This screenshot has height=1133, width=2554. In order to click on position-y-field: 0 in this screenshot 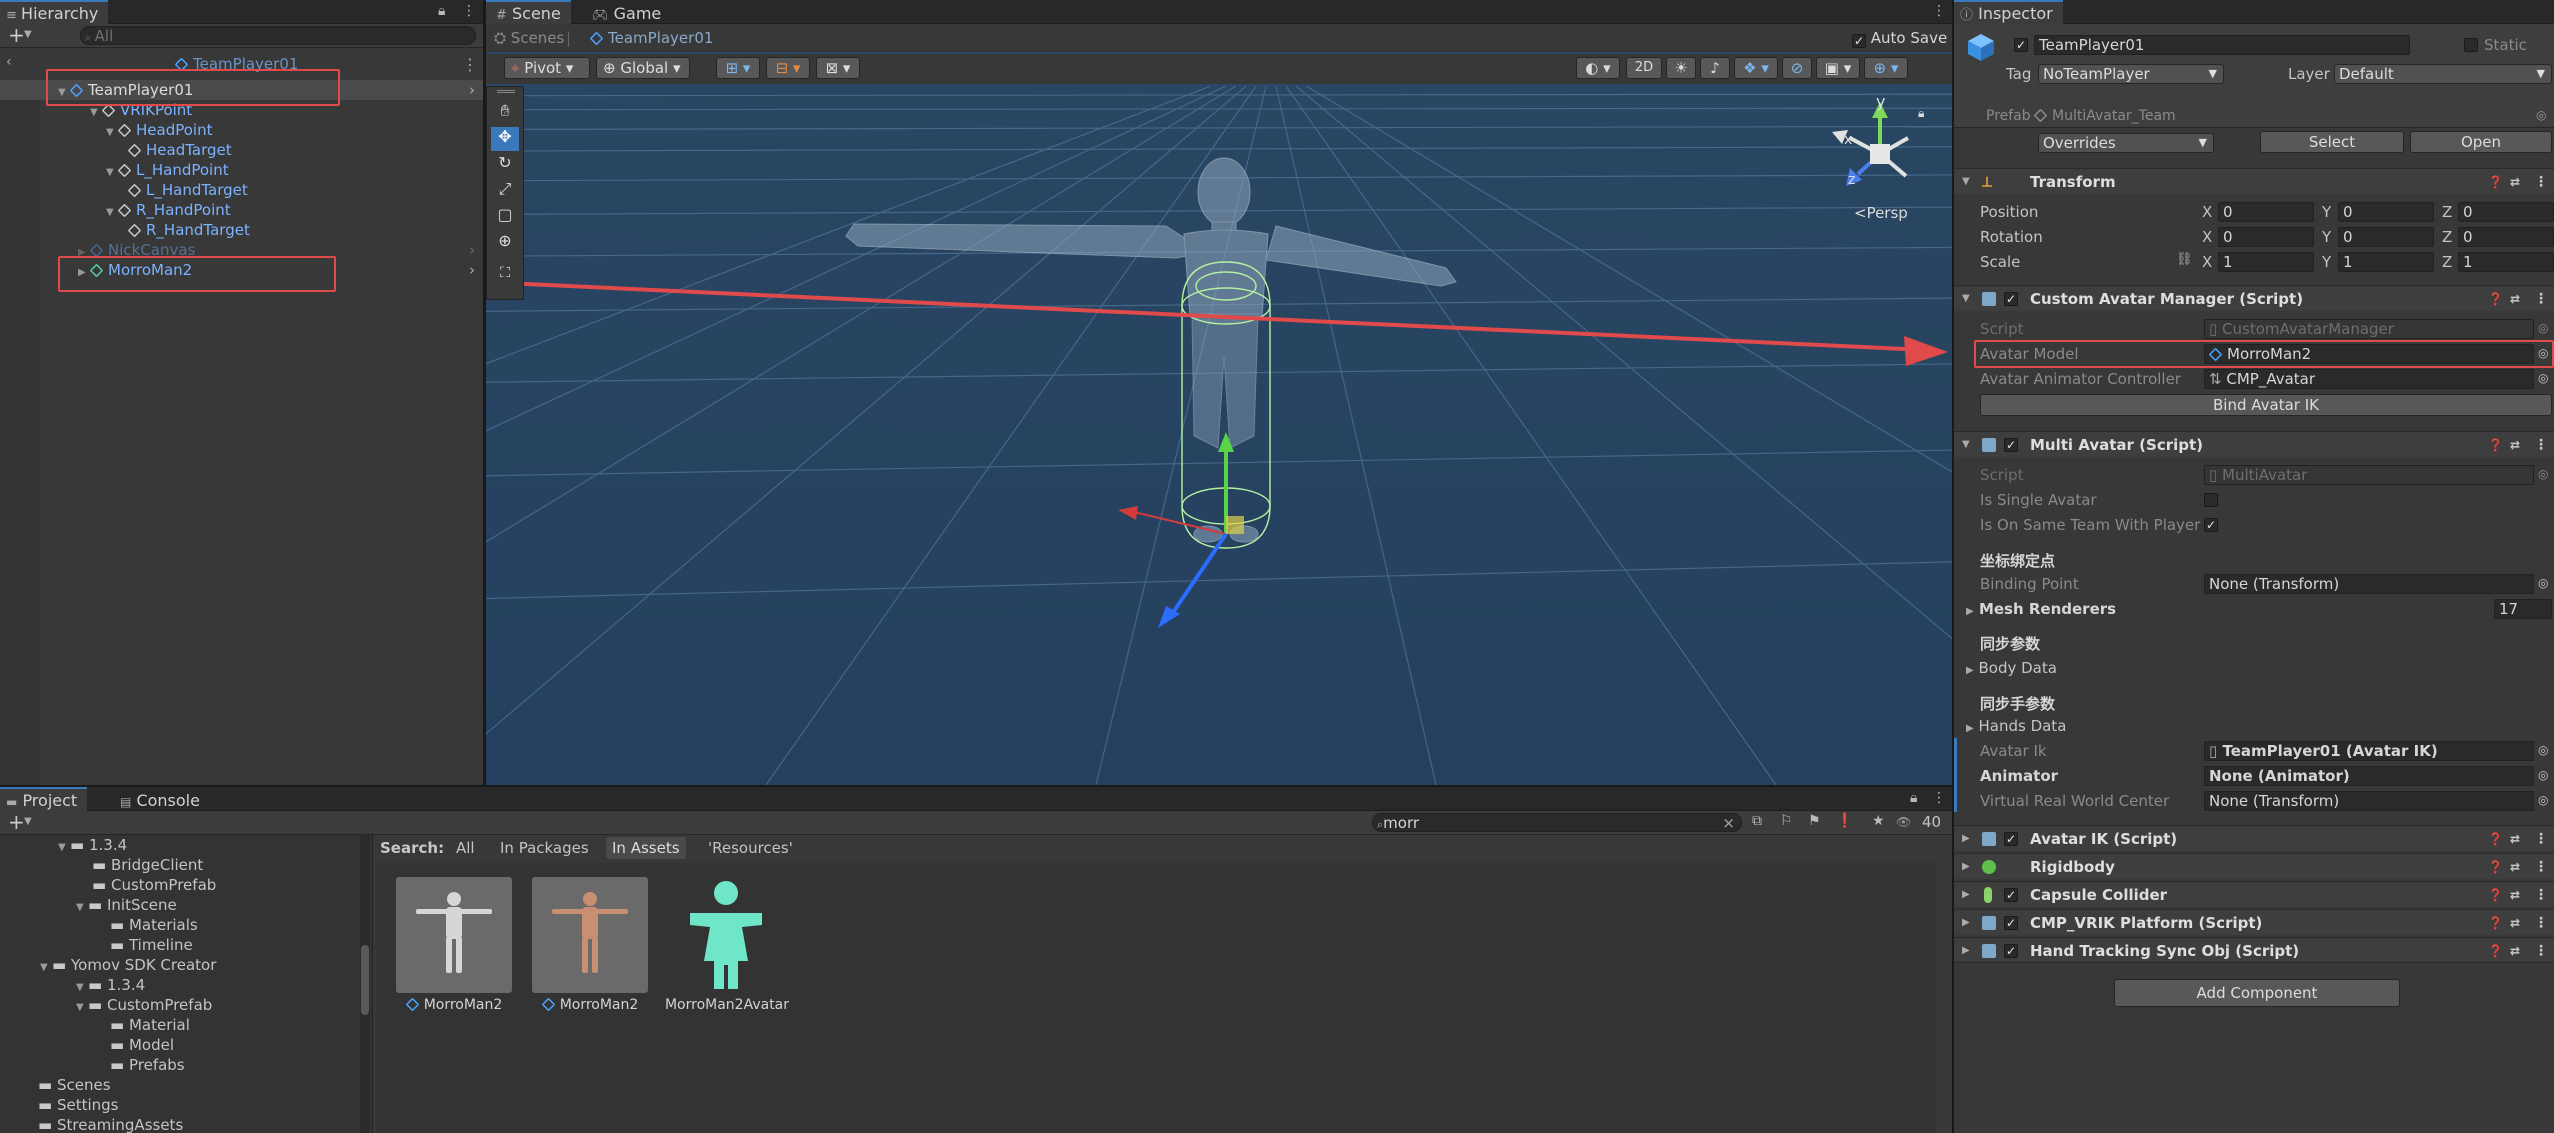, I will do `click(2386, 212)`.